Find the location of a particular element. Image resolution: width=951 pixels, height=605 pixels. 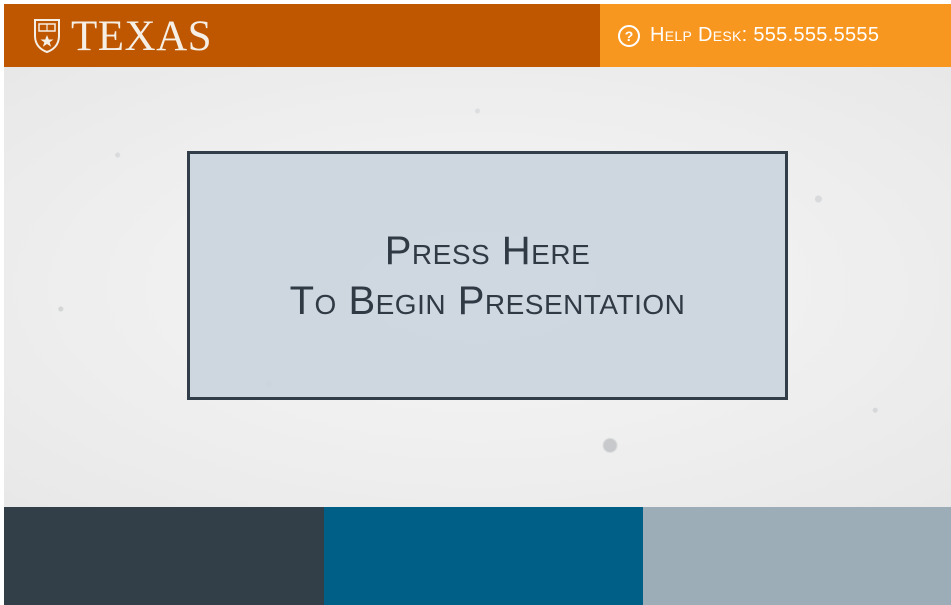

begin-button-line-2: To Begin Presentation is located at coordinates (487, 300).